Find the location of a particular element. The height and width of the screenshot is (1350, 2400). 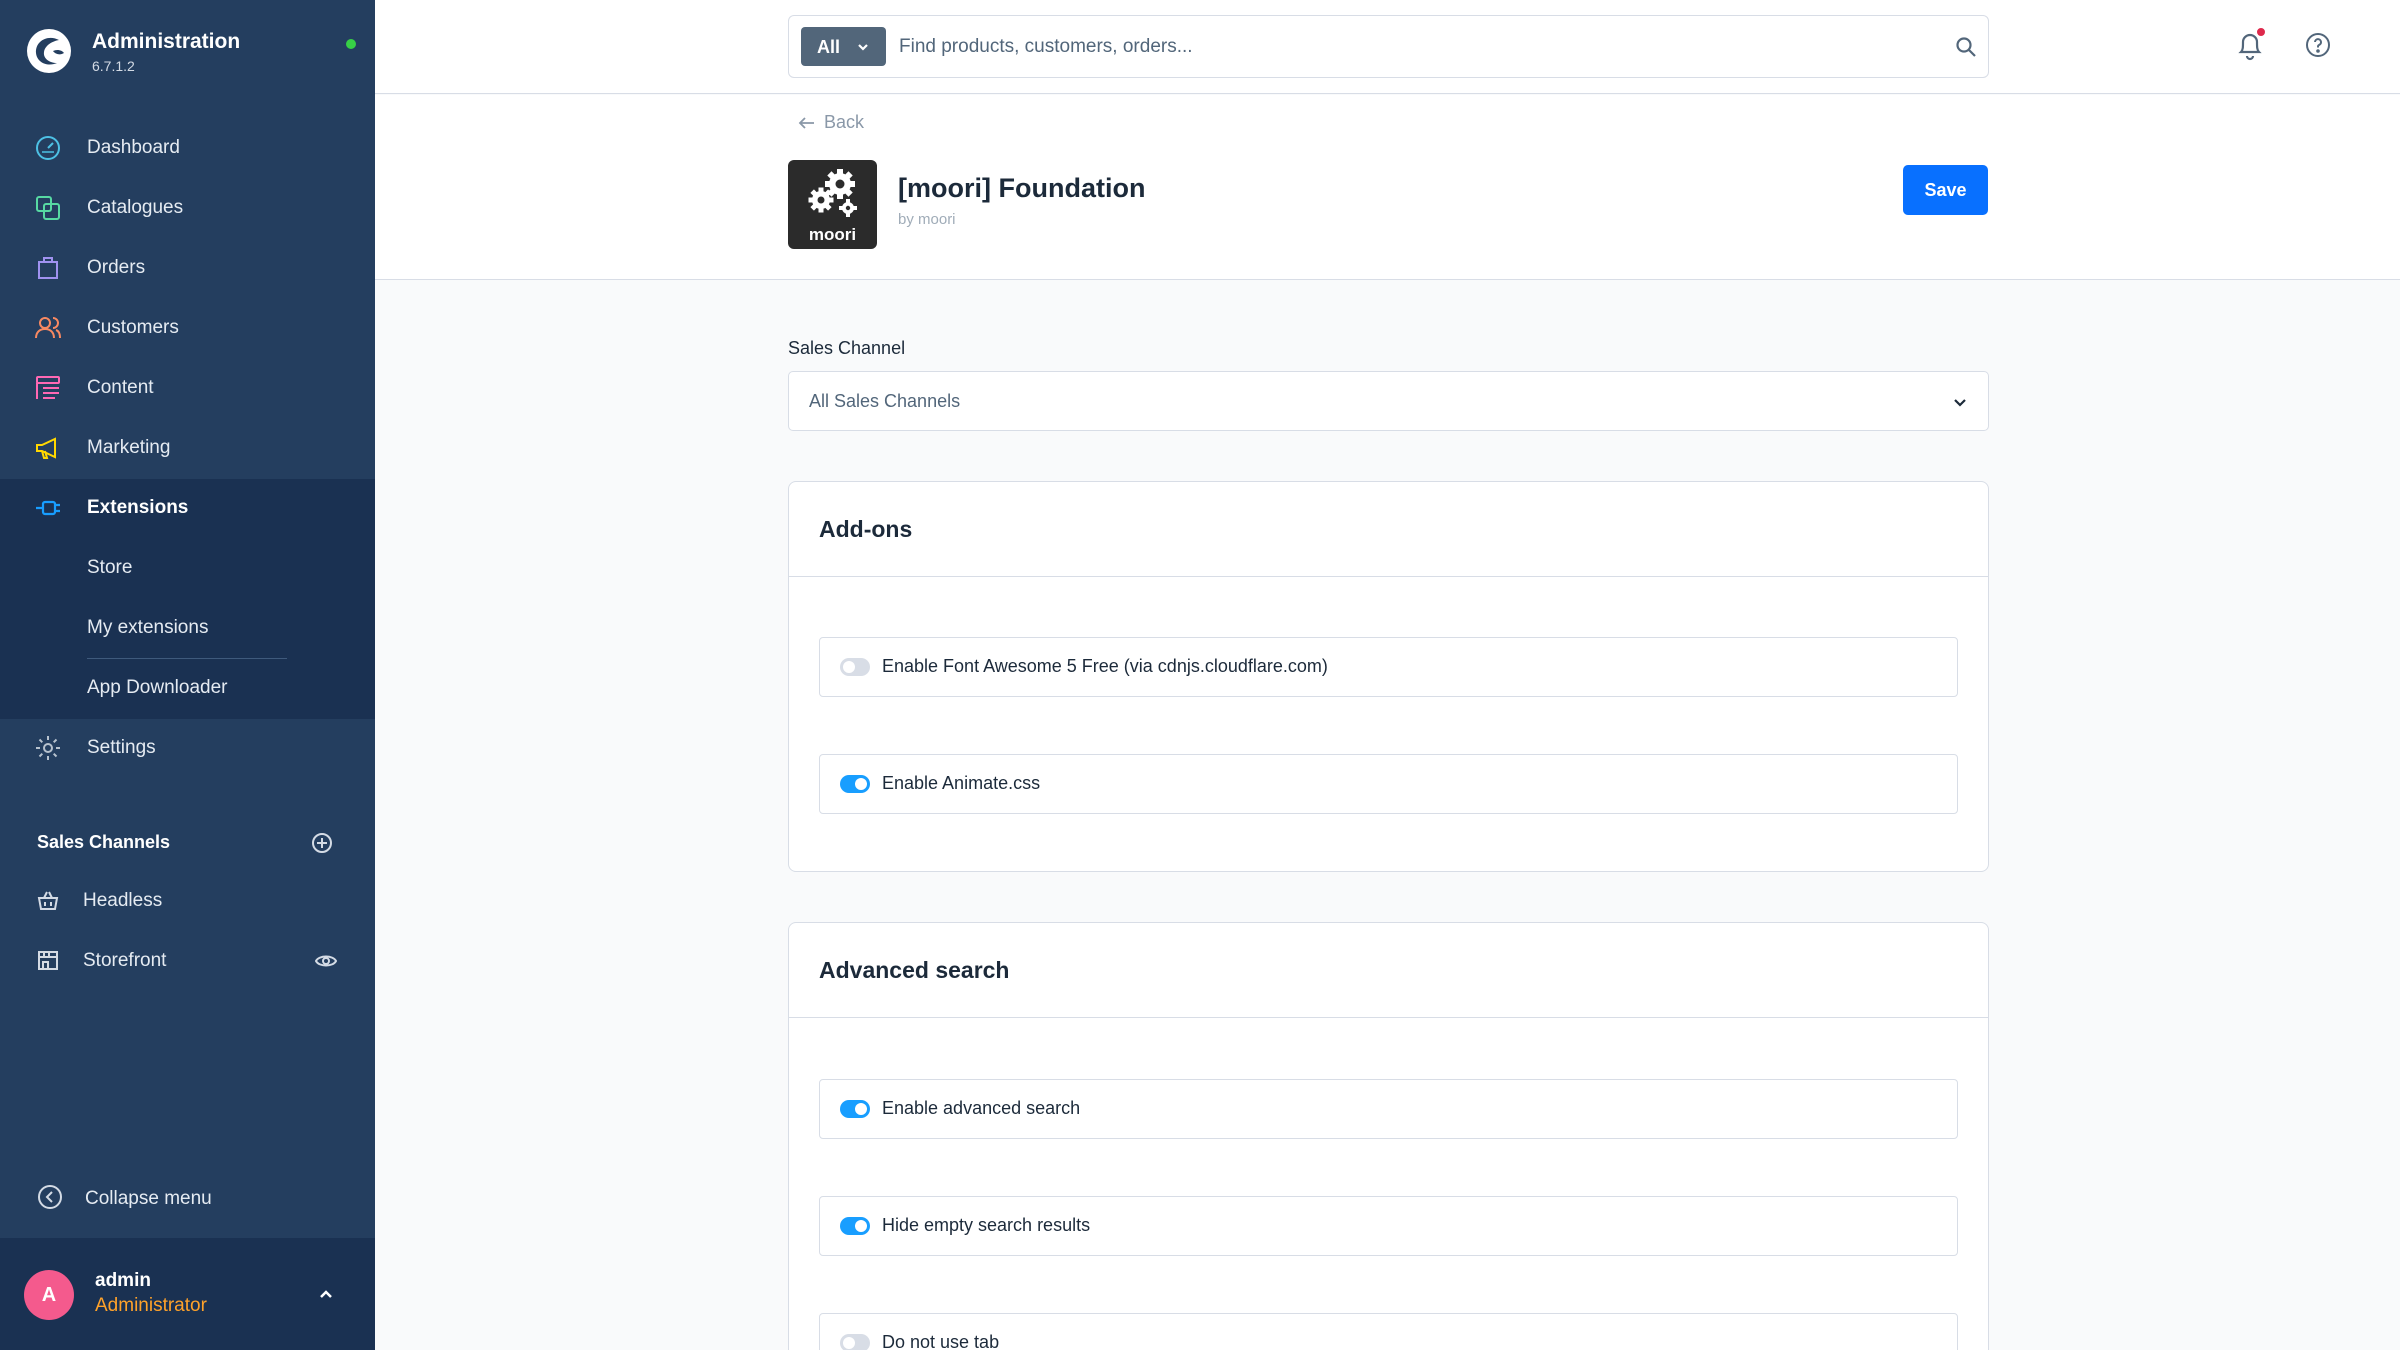

shopware-logo-icon is located at coordinates (49, 51).